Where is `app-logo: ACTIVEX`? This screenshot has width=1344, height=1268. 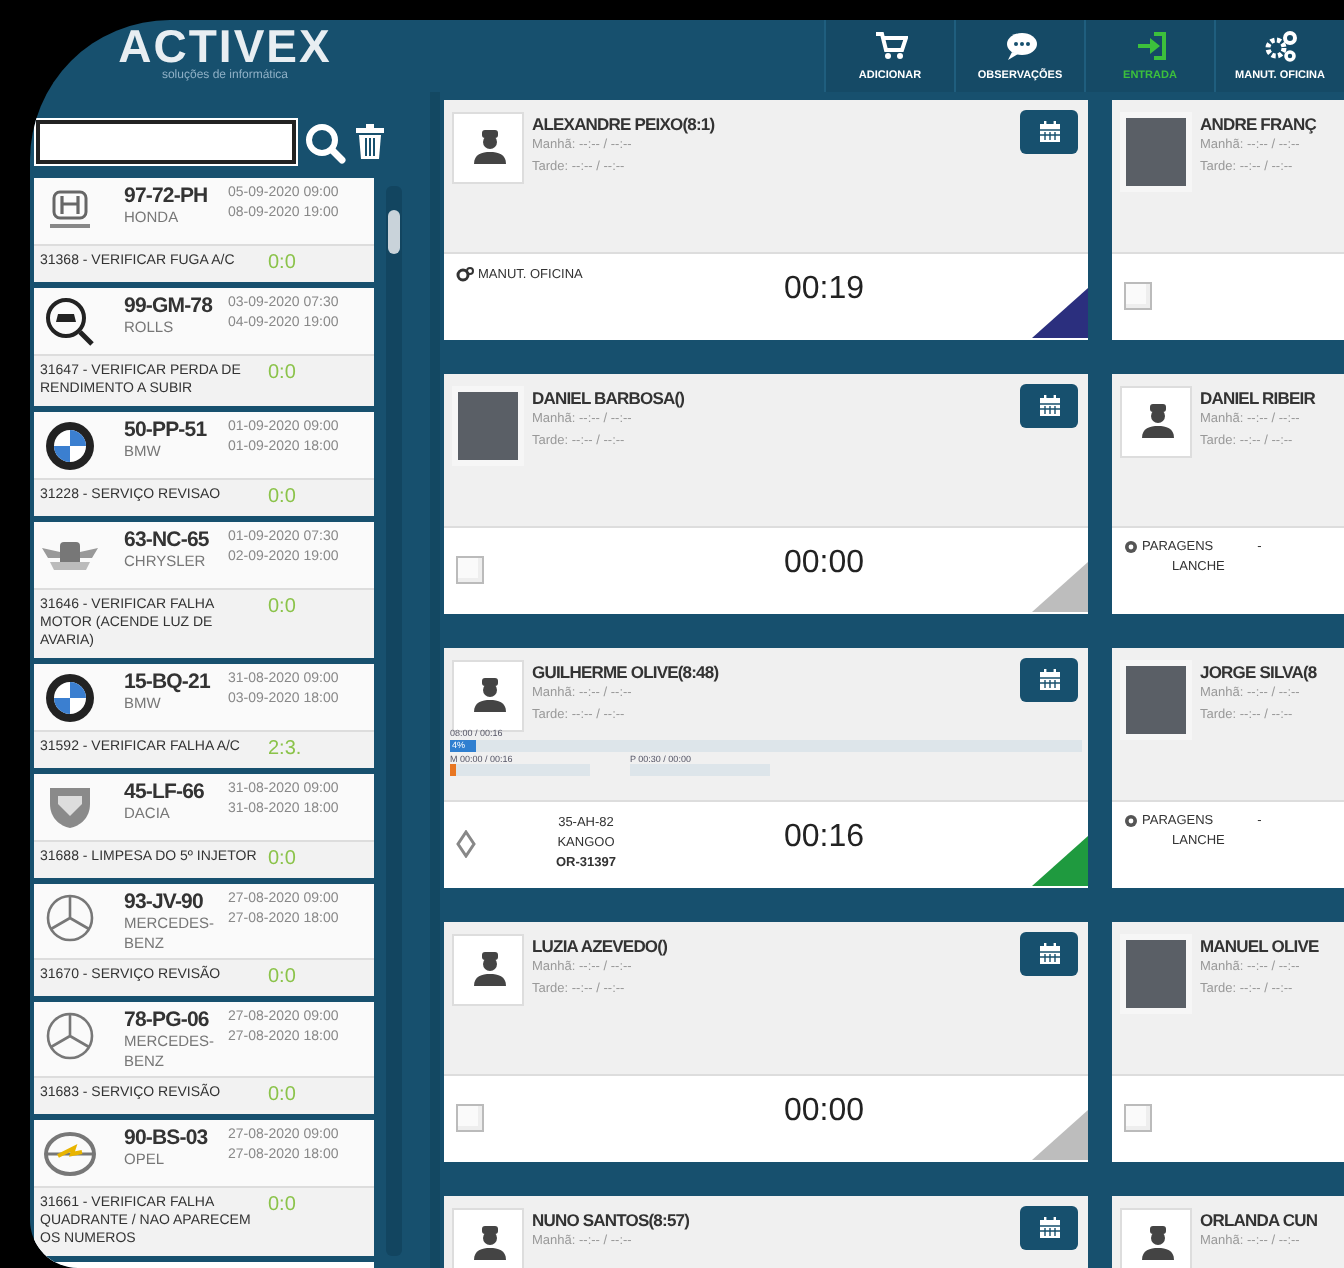
app-logo: ACTIVEX is located at coordinates (225, 46).